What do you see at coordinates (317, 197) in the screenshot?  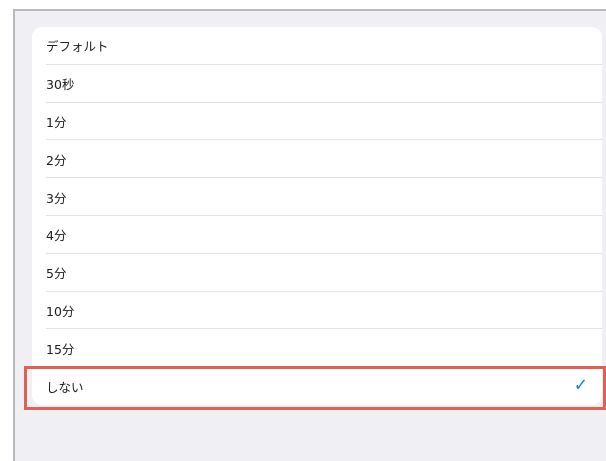 I see `option-3-minutes: 3分` at bounding box center [317, 197].